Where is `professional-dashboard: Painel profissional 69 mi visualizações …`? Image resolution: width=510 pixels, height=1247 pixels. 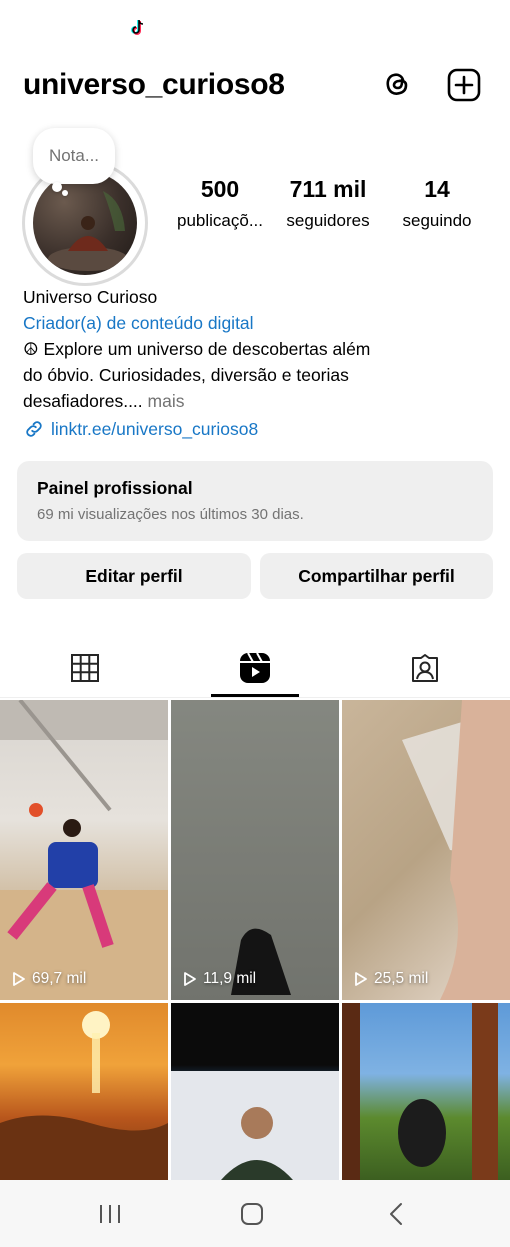
professional-dashboard: Painel profissional 69 mi visualizações … is located at coordinates (255, 501).